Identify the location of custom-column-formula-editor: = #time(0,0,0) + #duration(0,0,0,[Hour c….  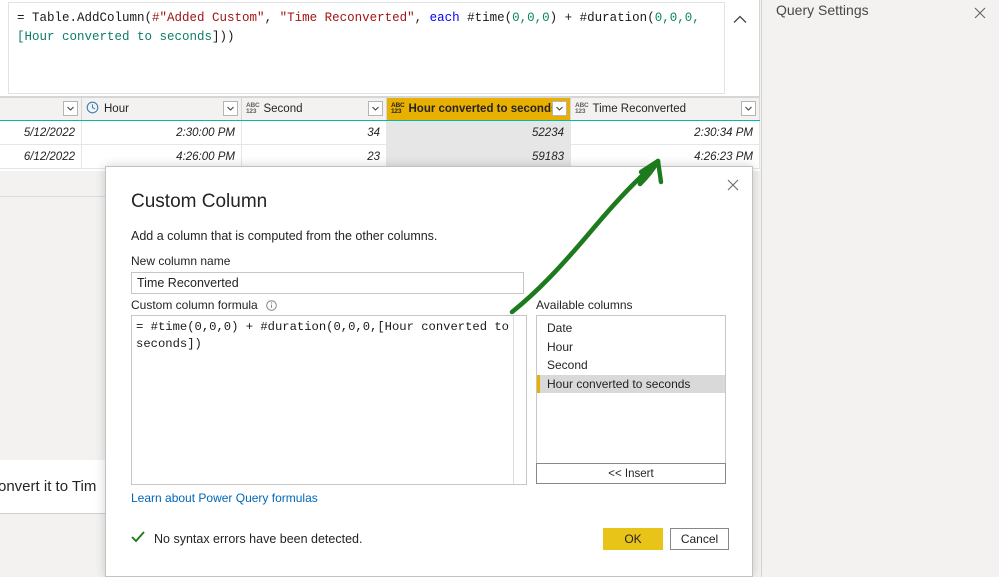
(329, 400).